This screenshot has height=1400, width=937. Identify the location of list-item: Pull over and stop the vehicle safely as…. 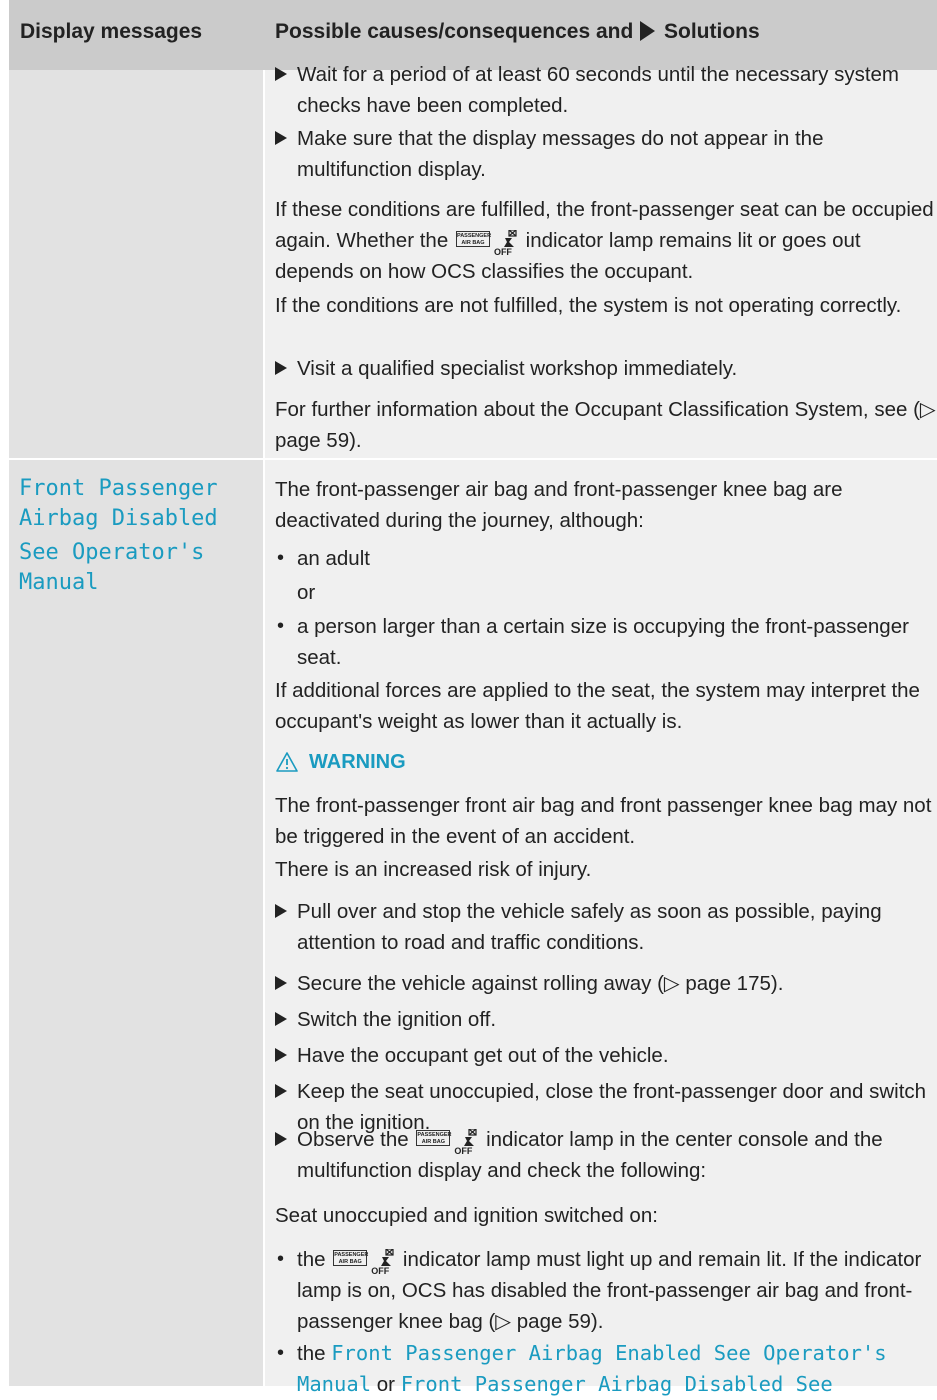
(606, 927).